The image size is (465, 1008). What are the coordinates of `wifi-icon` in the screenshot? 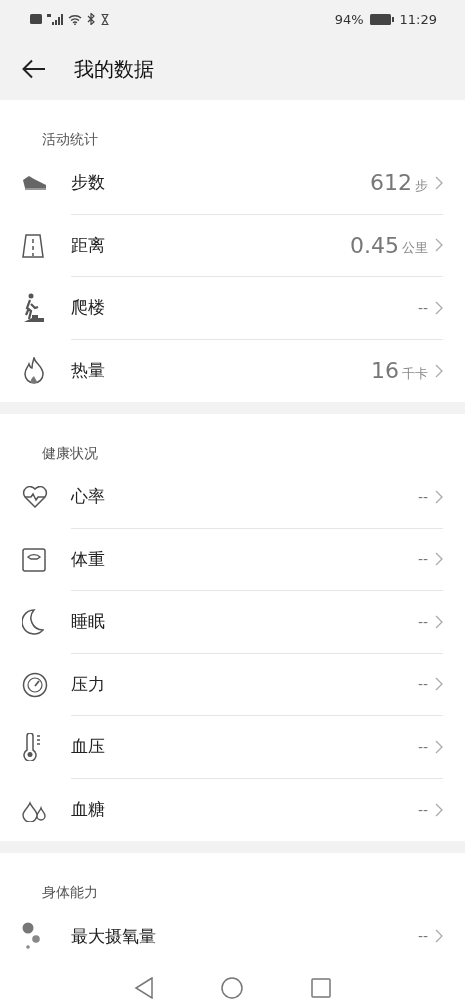 It's located at (75, 19).